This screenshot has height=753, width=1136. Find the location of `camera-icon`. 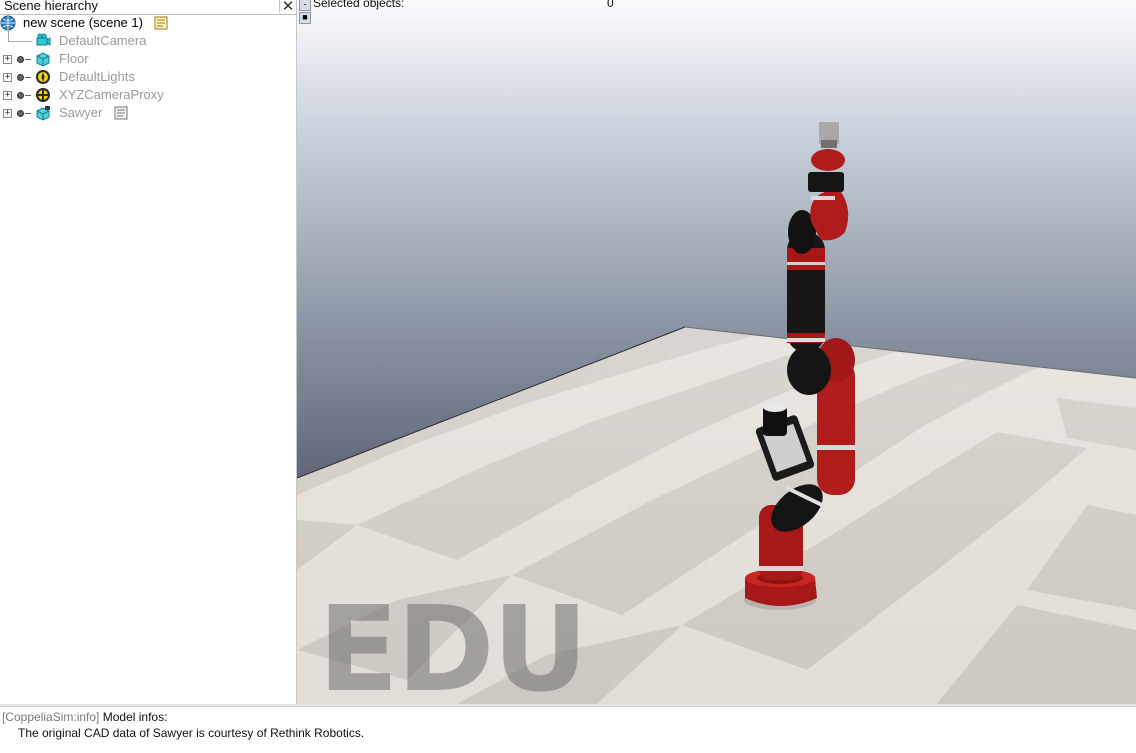

camera-icon is located at coordinates (43, 39).